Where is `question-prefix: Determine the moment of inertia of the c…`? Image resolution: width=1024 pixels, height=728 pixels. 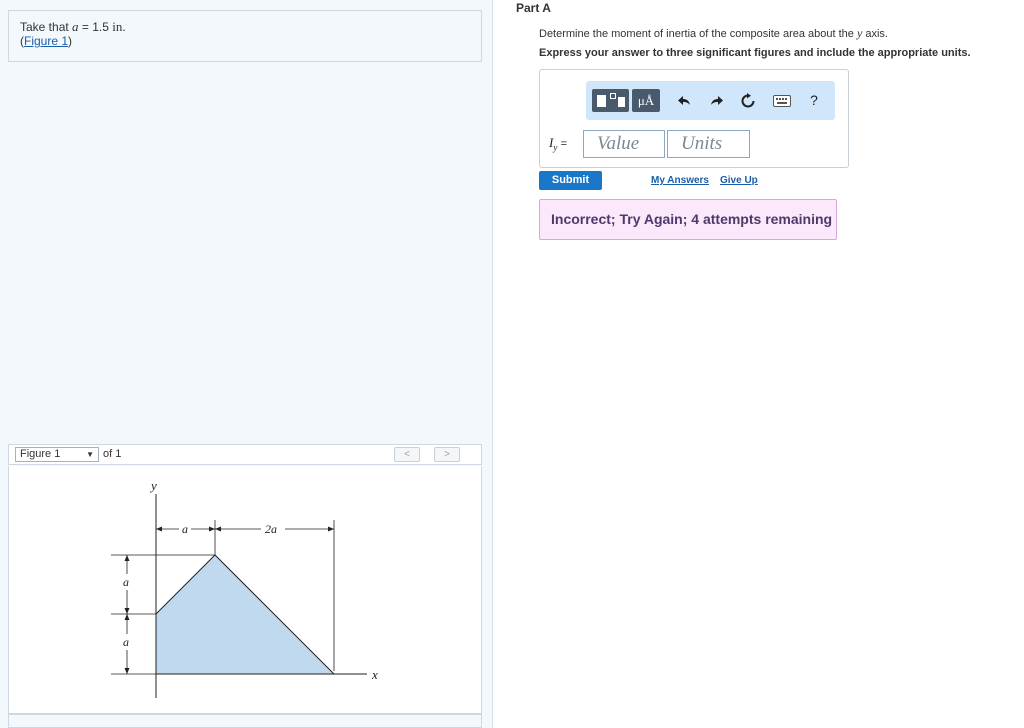 question-prefix: Determine the moment of inertia of the c… is located at coordinates (696, 34).